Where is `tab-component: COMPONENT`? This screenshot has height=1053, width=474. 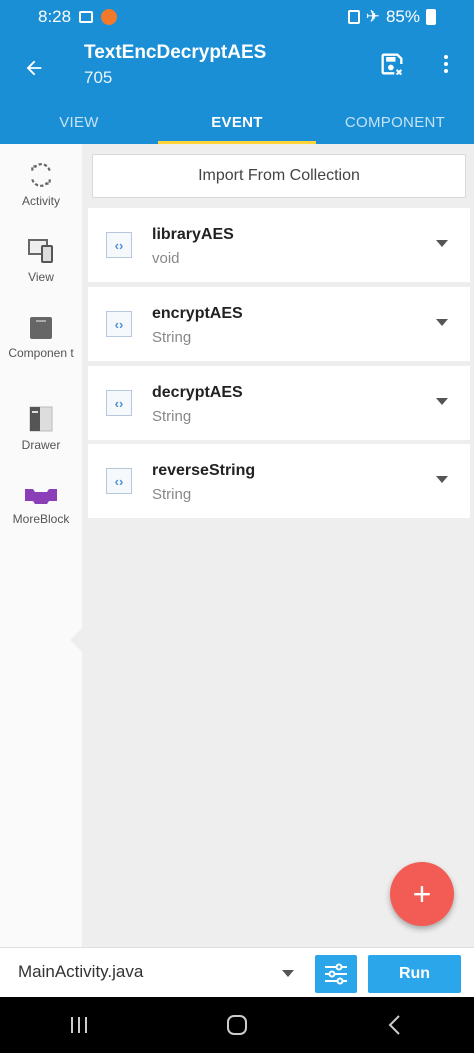 tab-component: COMPONENT is located at coordinates (395, 122).